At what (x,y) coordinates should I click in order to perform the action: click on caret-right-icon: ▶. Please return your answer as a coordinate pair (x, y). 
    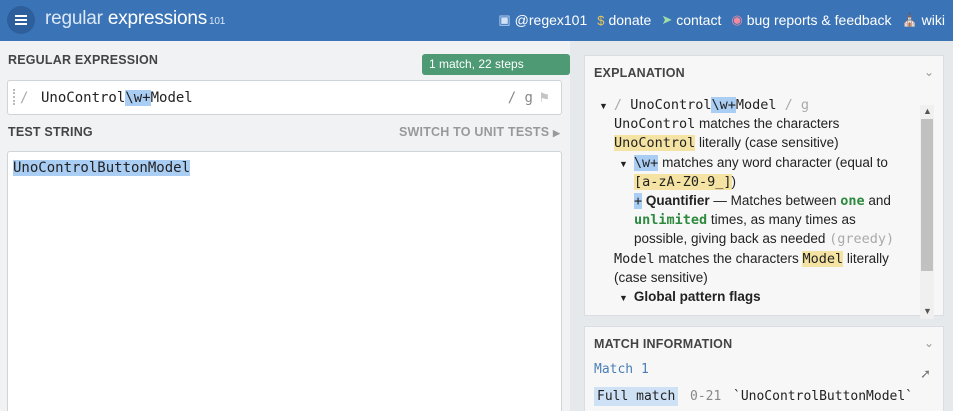
    Looking at the image, I should click on (556, 133).